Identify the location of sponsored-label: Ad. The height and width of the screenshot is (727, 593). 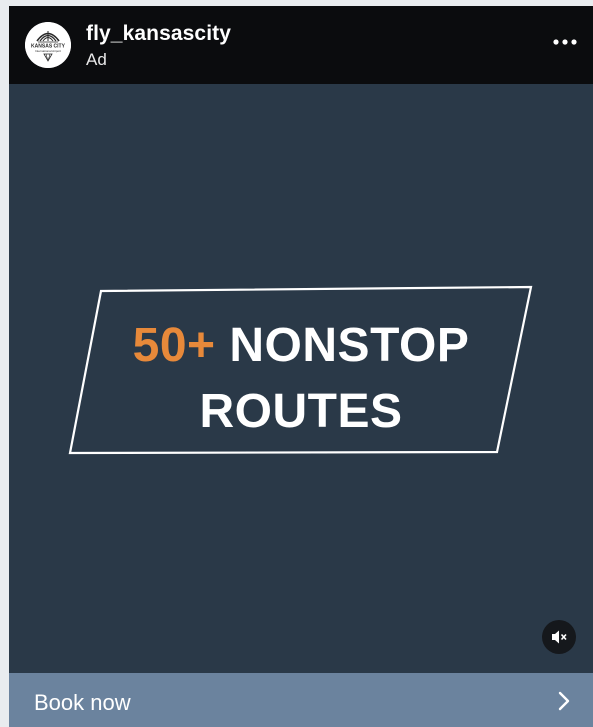
(96, 59).